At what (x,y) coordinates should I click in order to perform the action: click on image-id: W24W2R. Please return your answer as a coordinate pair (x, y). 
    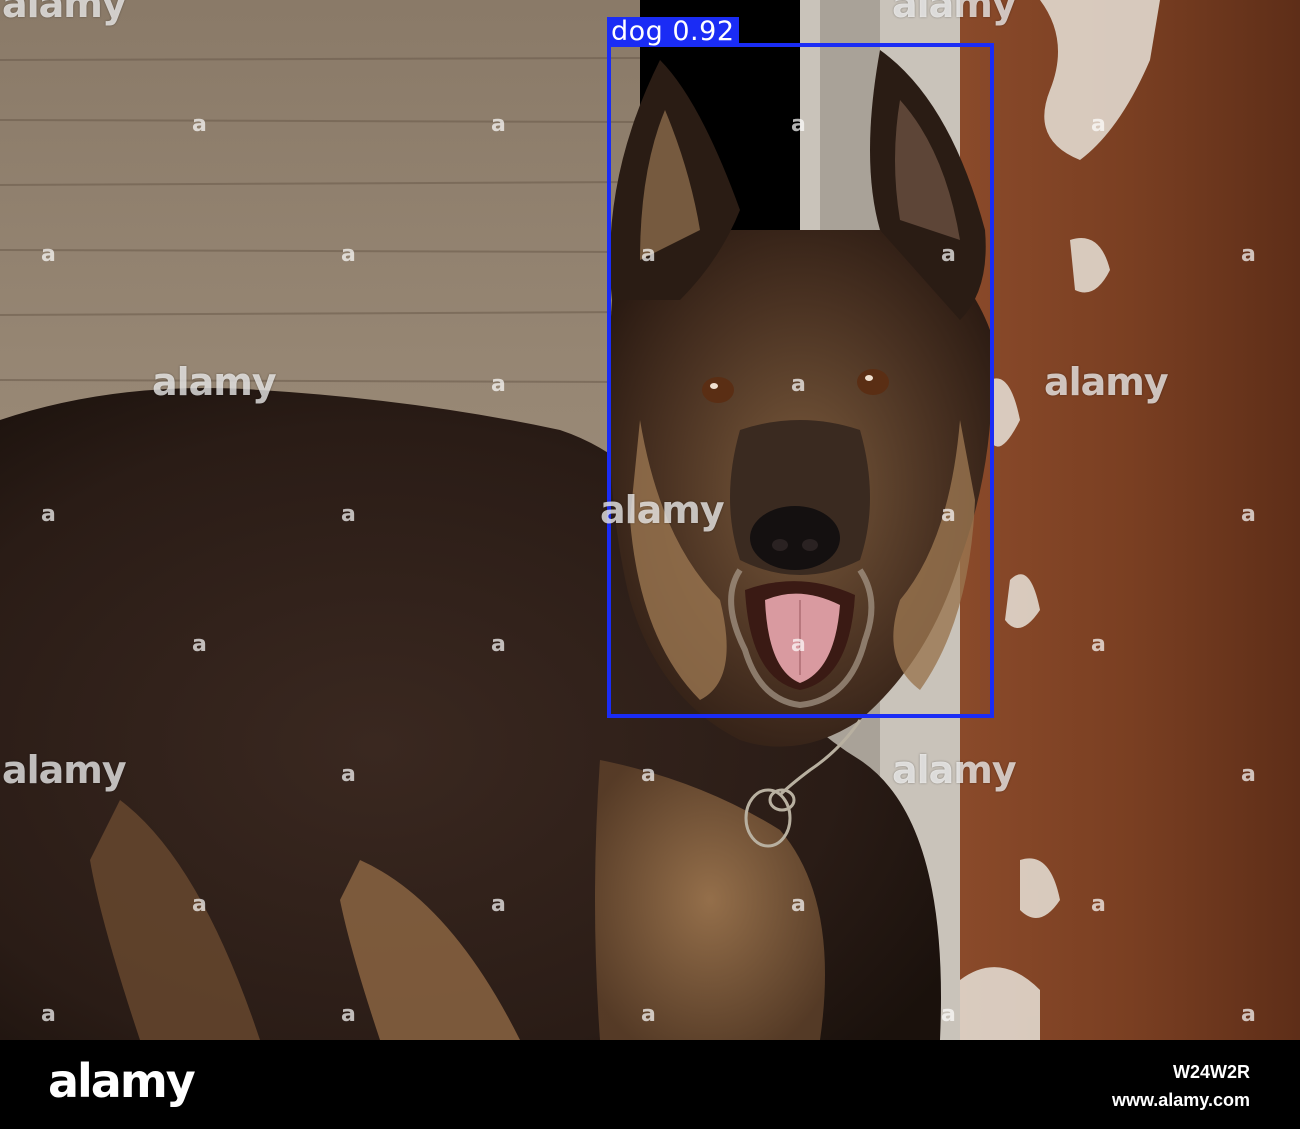
    Looking at the image, I should click on (1211, 1072).